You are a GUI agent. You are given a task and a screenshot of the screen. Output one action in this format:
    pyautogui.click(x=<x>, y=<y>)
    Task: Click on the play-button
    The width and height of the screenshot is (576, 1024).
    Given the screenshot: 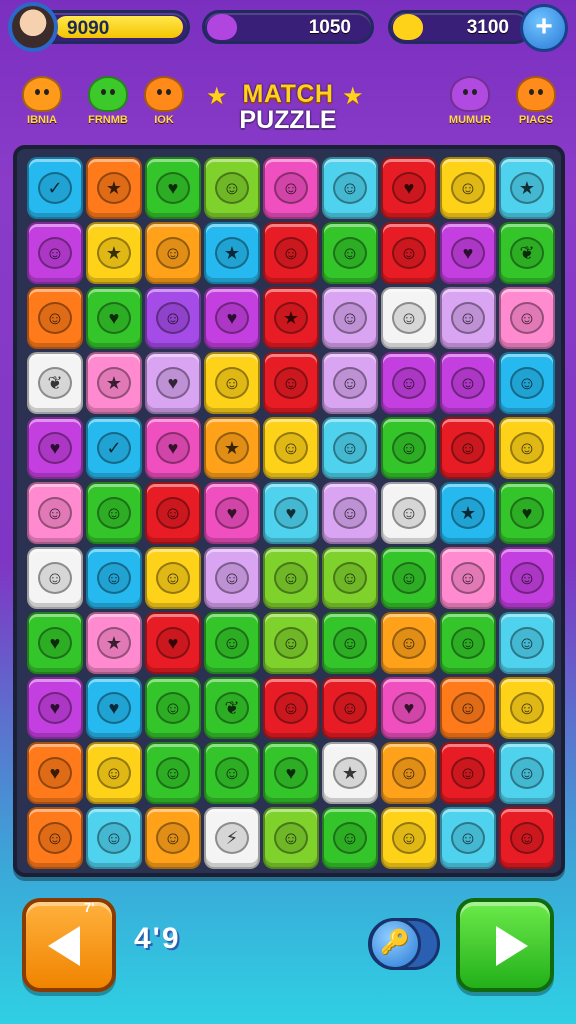 What is the action you would take?
    pyautogui.click(x=505, y=945)
    